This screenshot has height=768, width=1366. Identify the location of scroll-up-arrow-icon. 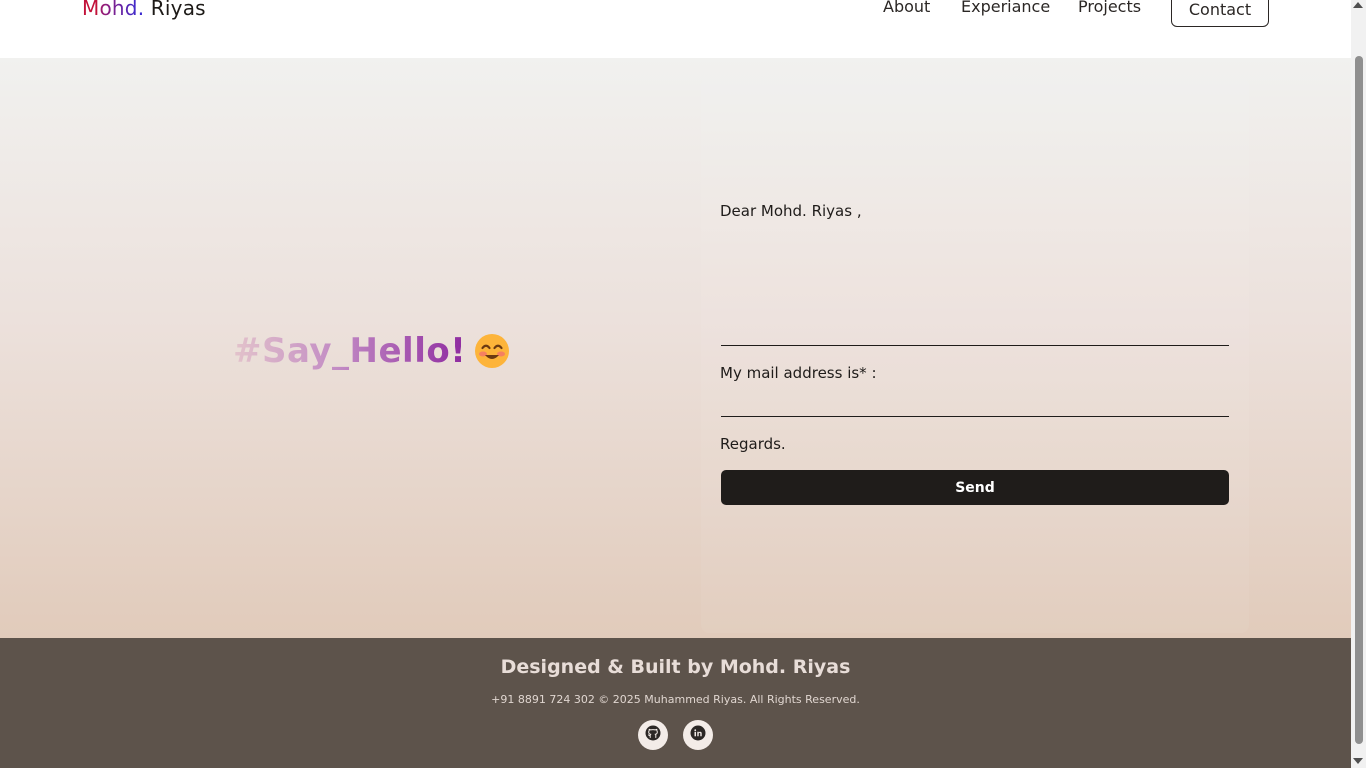
(1358, 5).